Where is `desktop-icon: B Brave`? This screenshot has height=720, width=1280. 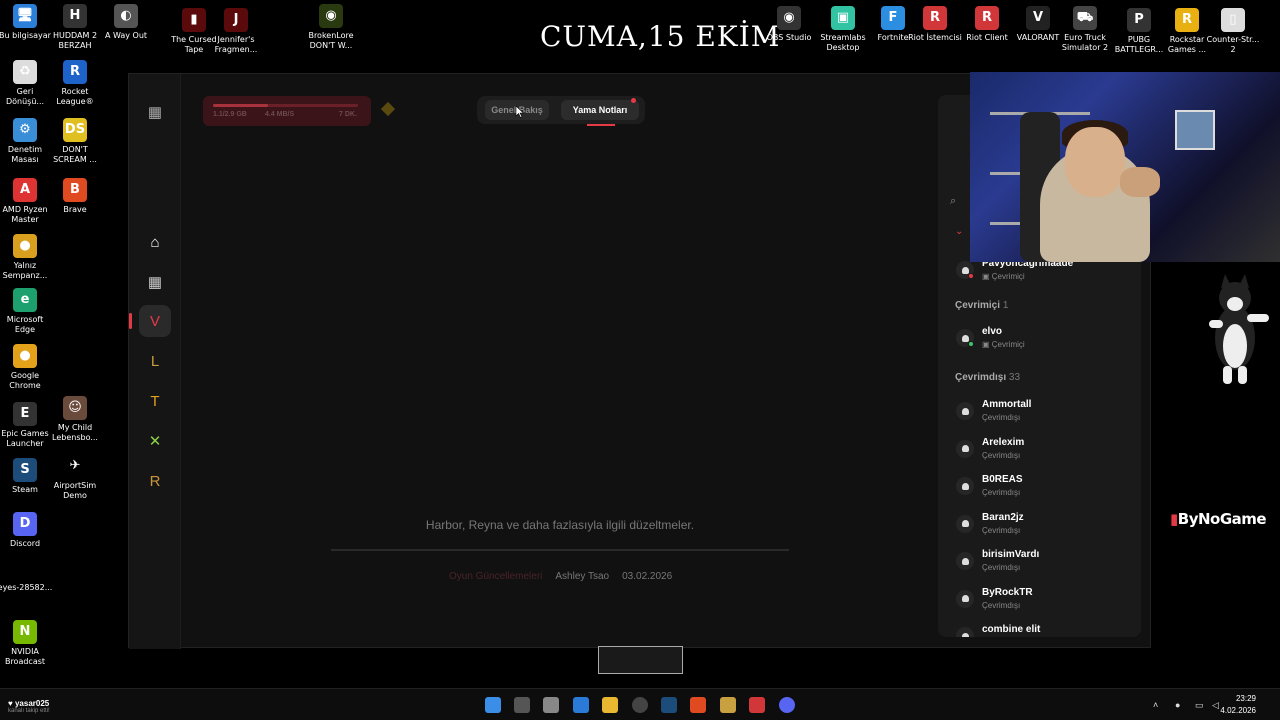
desktop-icon: B Brave is located at coordinates (75, 196).